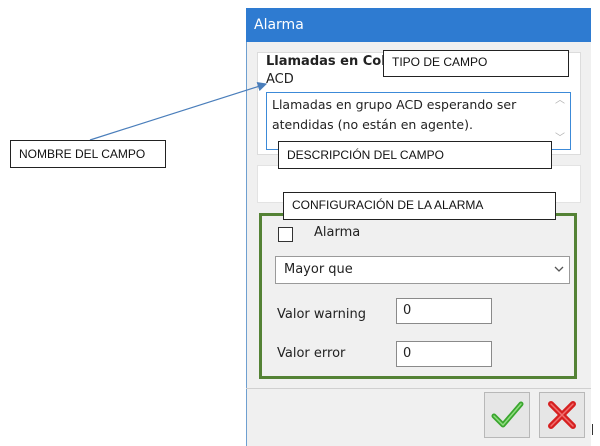 This screenshot has width=600, height=446. I want to click on error-label: Valor error, so click(311, 353).